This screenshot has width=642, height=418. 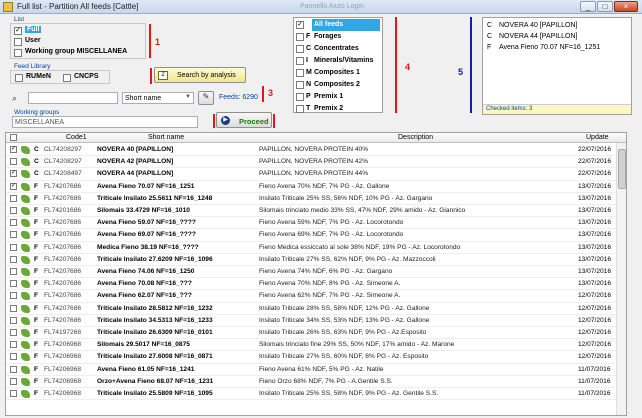 I want to click on rumen-label: RUMeN, so click(x=38, y=76).